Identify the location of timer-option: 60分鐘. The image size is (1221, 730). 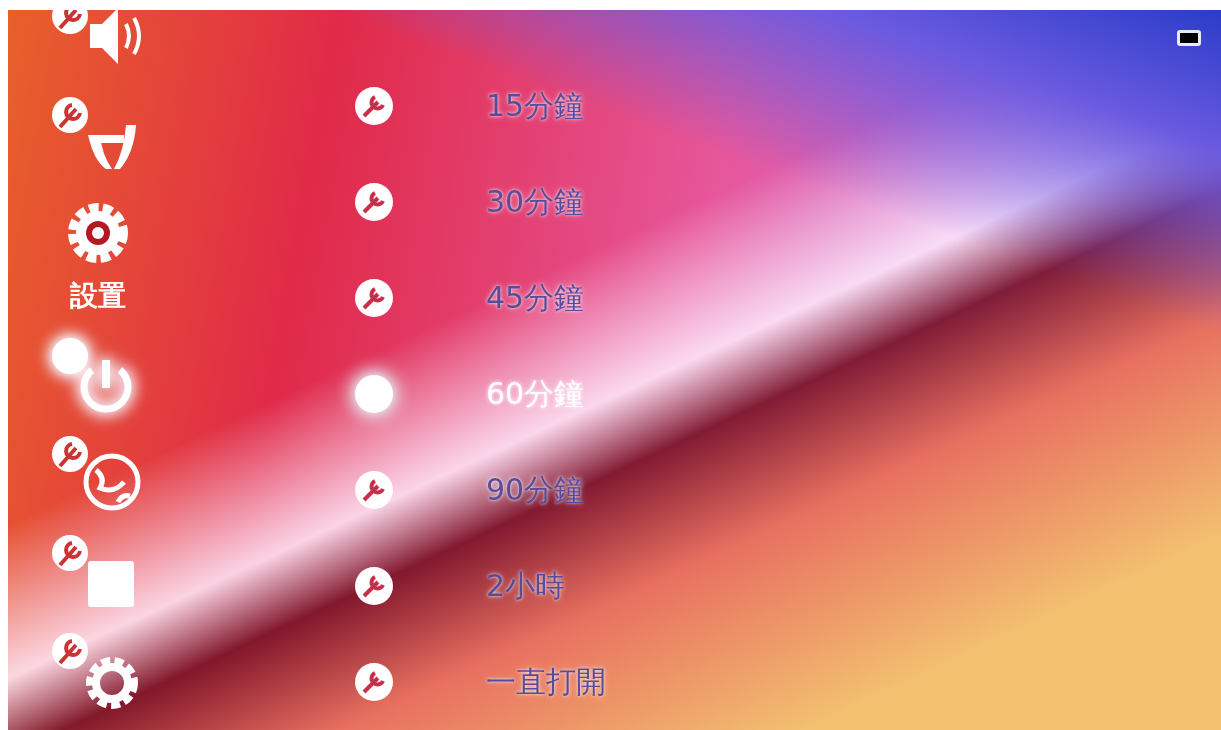
(535, 394).